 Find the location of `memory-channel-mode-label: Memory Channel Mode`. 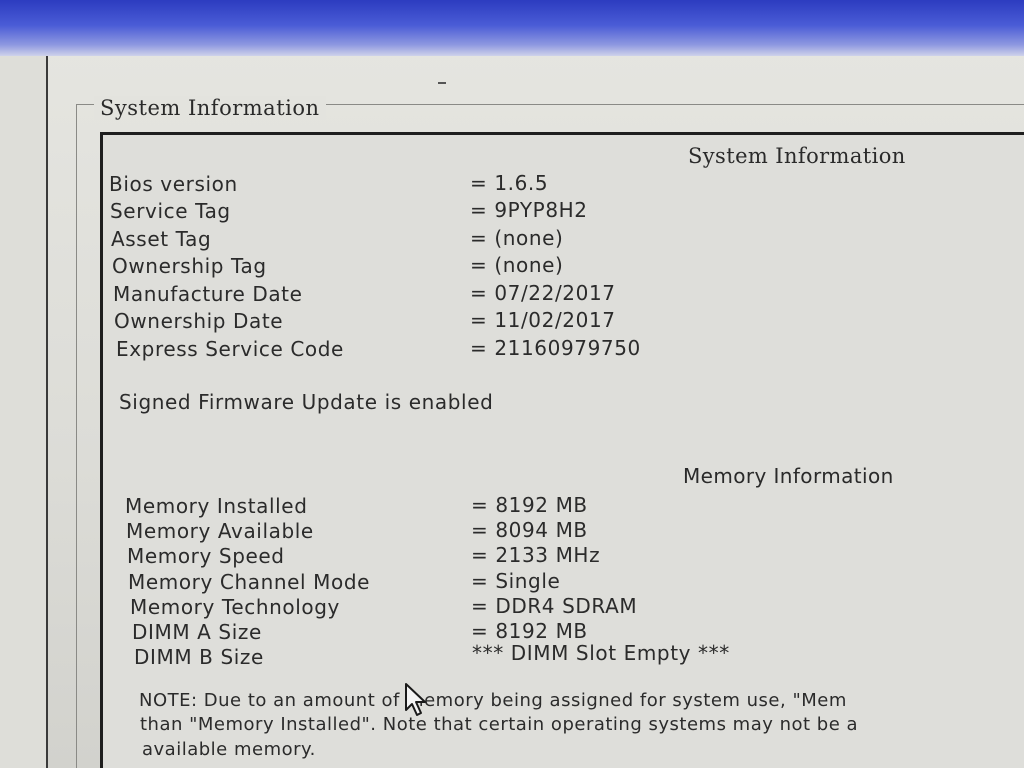

memory-channel-mode-label: Memory Channel Mode is located at coordinates (249, 582).